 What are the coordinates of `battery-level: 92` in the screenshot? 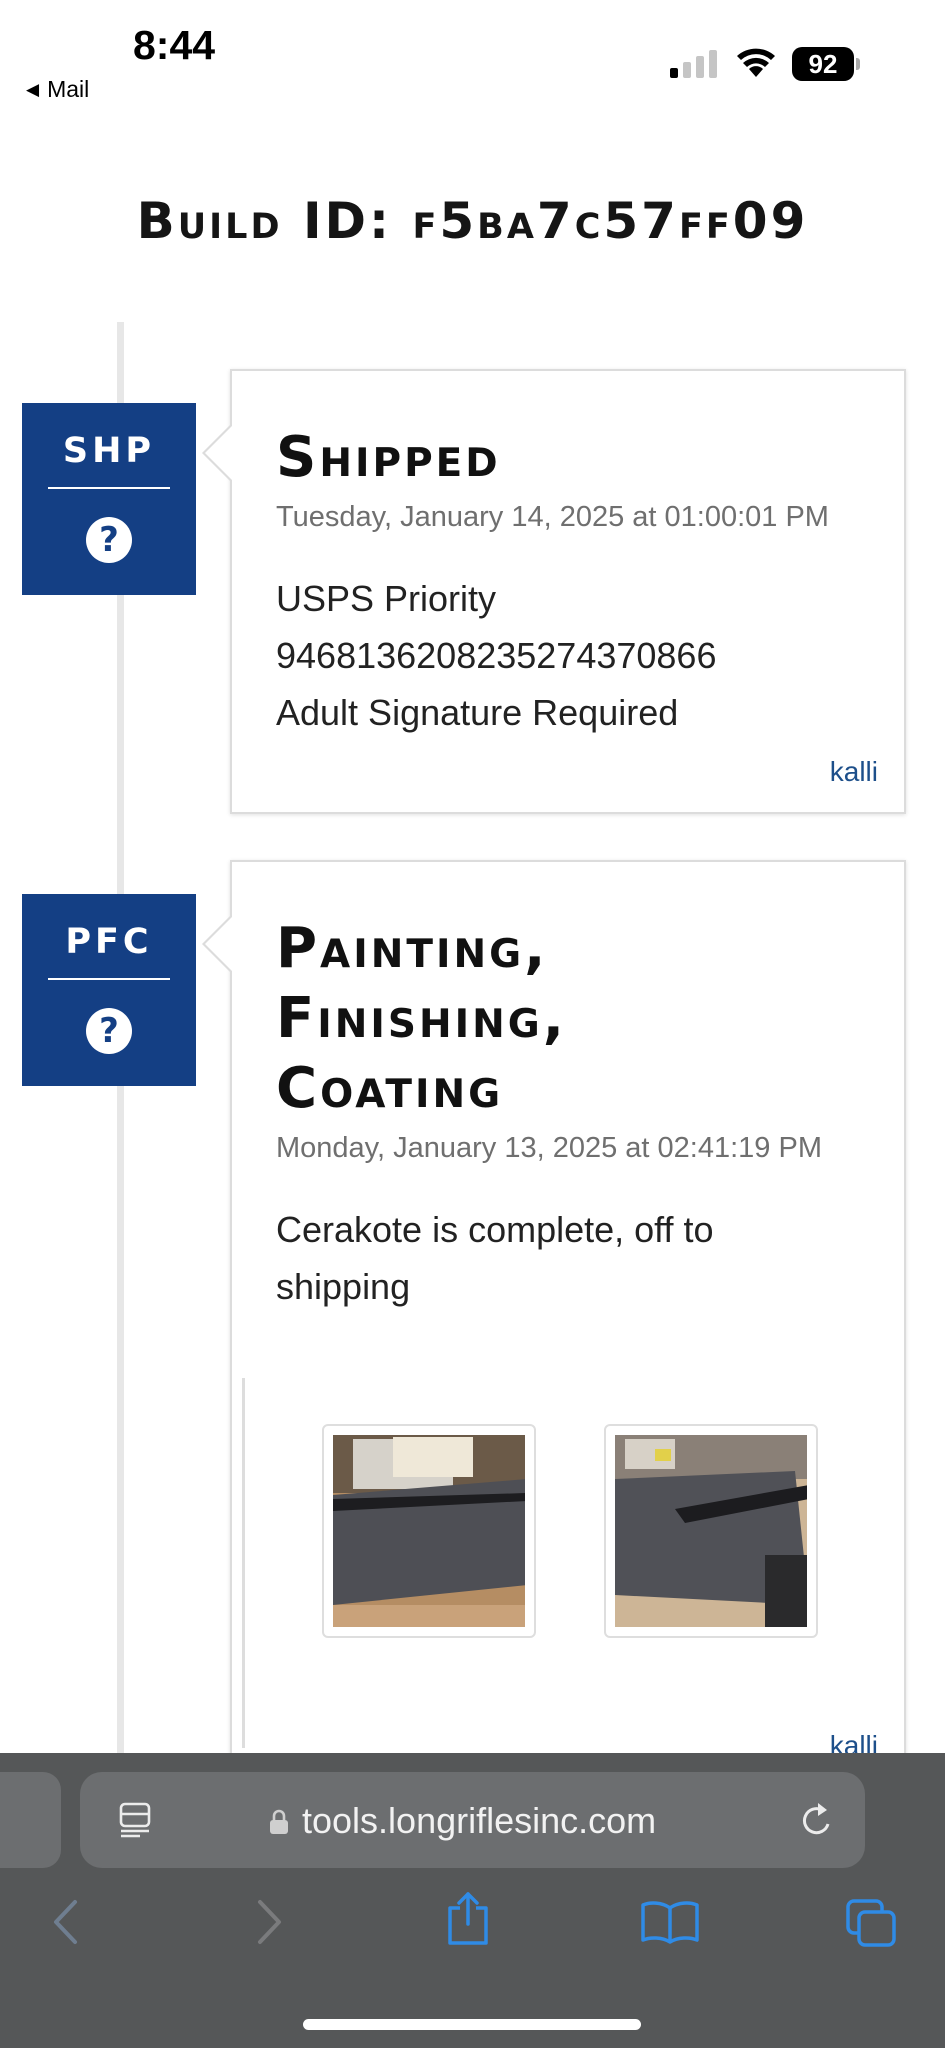 It's located at (823, 64).